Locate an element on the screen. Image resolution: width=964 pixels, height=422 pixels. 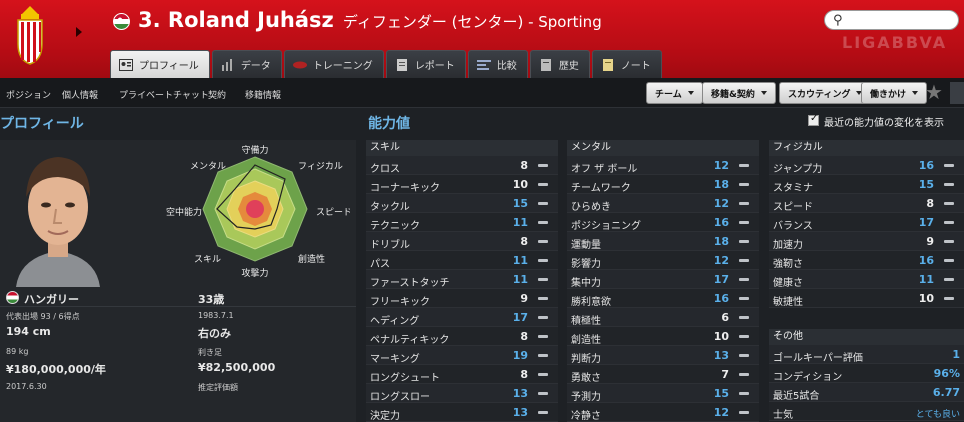
attribute-row: 影響力 12 is located at coordinates (663, 260).